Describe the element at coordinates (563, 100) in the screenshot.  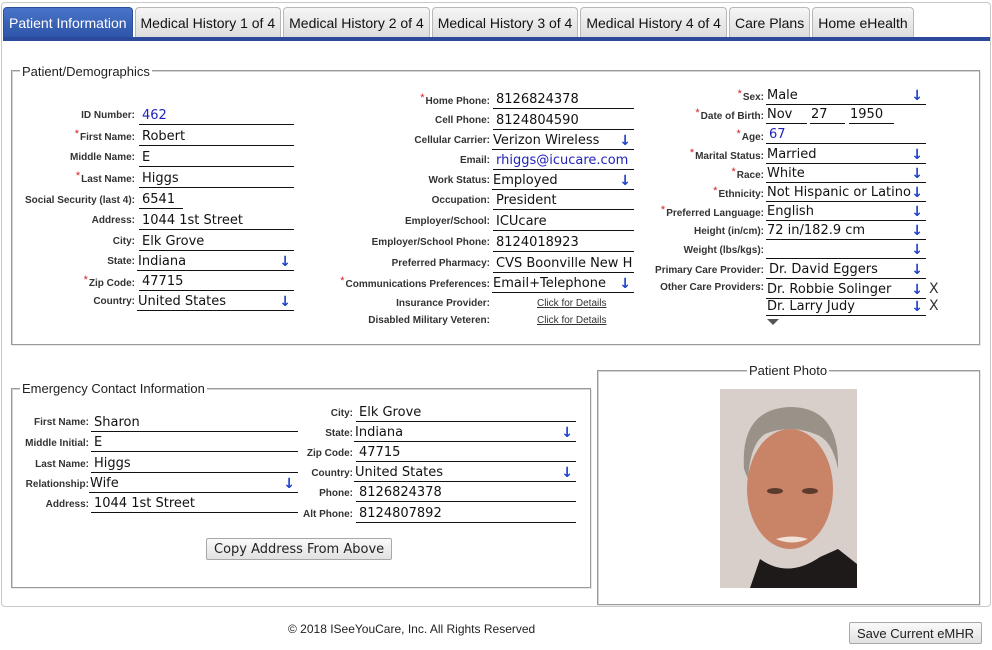
I see `home-phone-input: 8126824378` at that location.